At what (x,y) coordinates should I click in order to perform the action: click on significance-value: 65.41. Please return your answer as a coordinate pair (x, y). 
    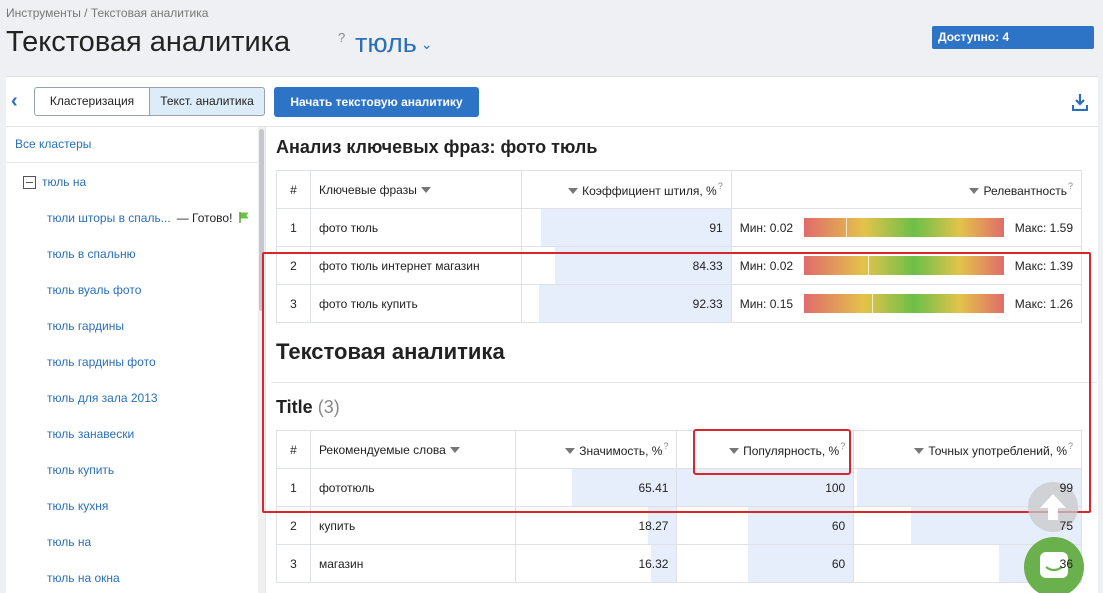
    Looking at the image, I should click on (653, 487).